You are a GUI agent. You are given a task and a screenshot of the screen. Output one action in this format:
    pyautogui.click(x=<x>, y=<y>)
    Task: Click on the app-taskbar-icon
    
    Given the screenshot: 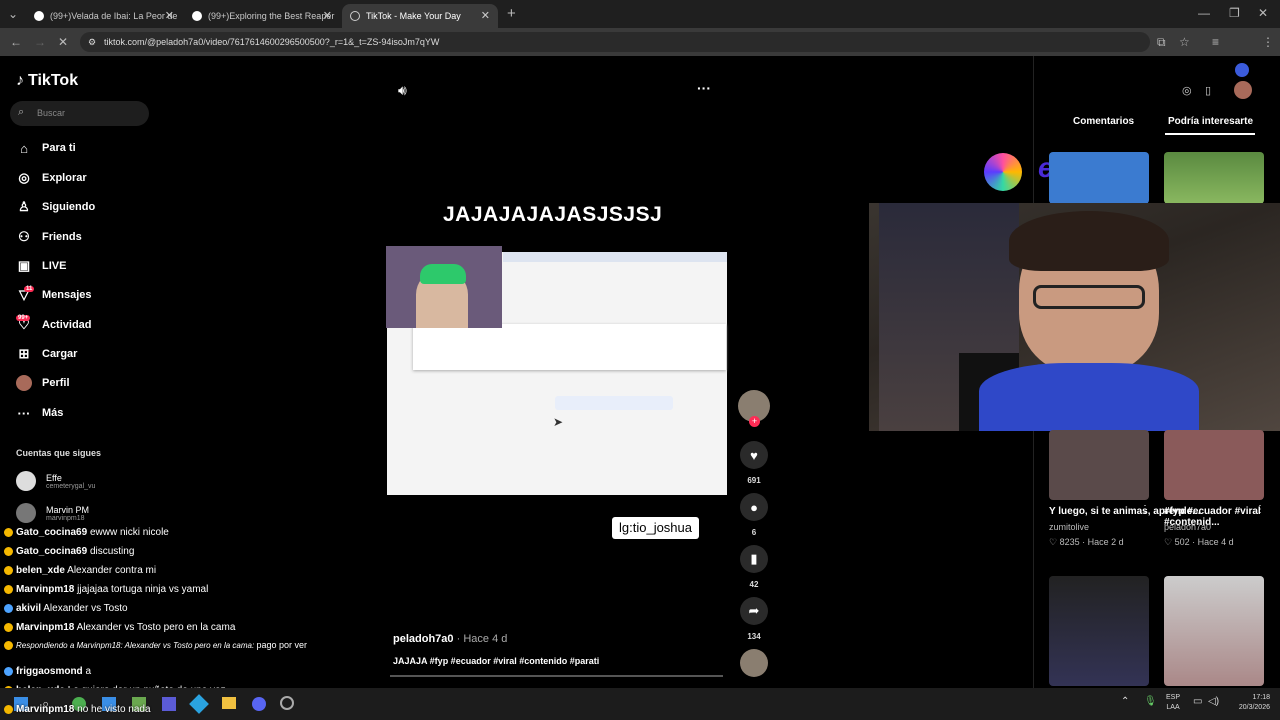 What is the action you would take?
    pyautogui.click(x=169, y=704)
    